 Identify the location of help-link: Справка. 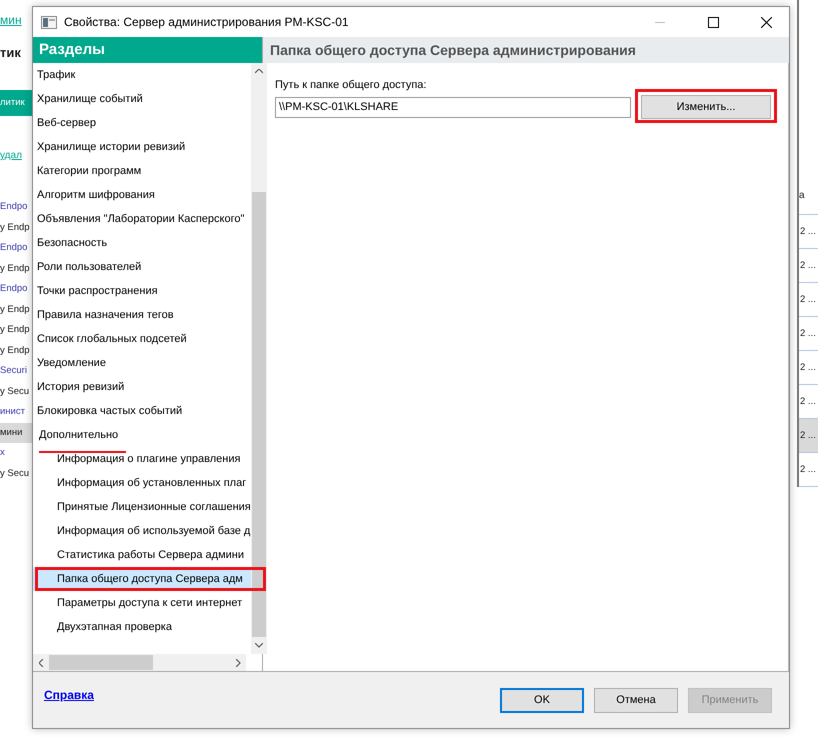
(272, 695).